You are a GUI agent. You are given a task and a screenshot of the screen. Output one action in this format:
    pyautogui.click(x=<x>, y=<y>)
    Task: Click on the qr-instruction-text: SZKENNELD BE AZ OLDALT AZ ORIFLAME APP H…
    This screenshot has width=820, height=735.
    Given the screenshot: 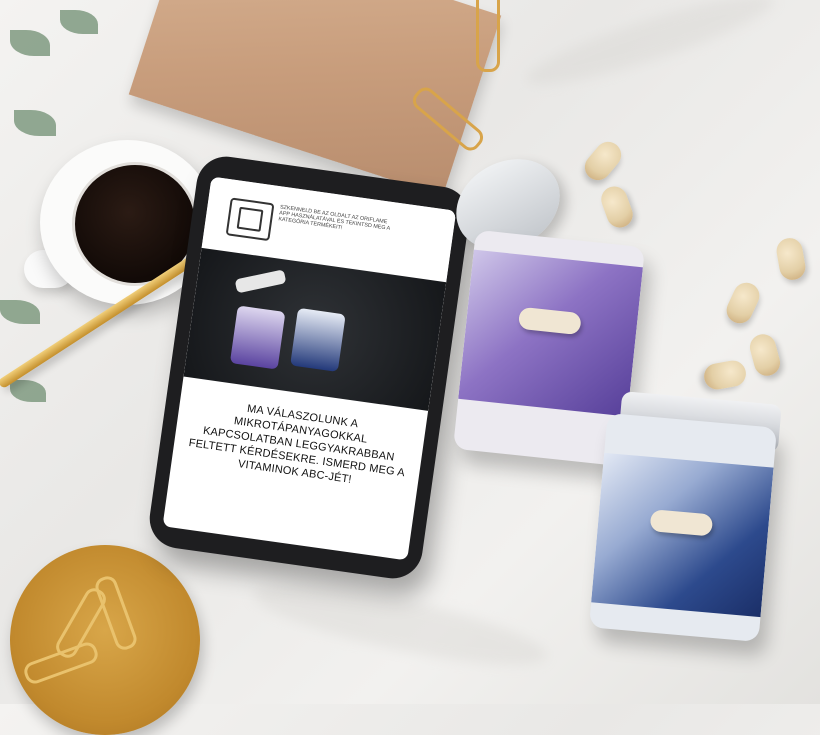 What is the action you would take?
    pyautogui.click(x=334, y=218)
    